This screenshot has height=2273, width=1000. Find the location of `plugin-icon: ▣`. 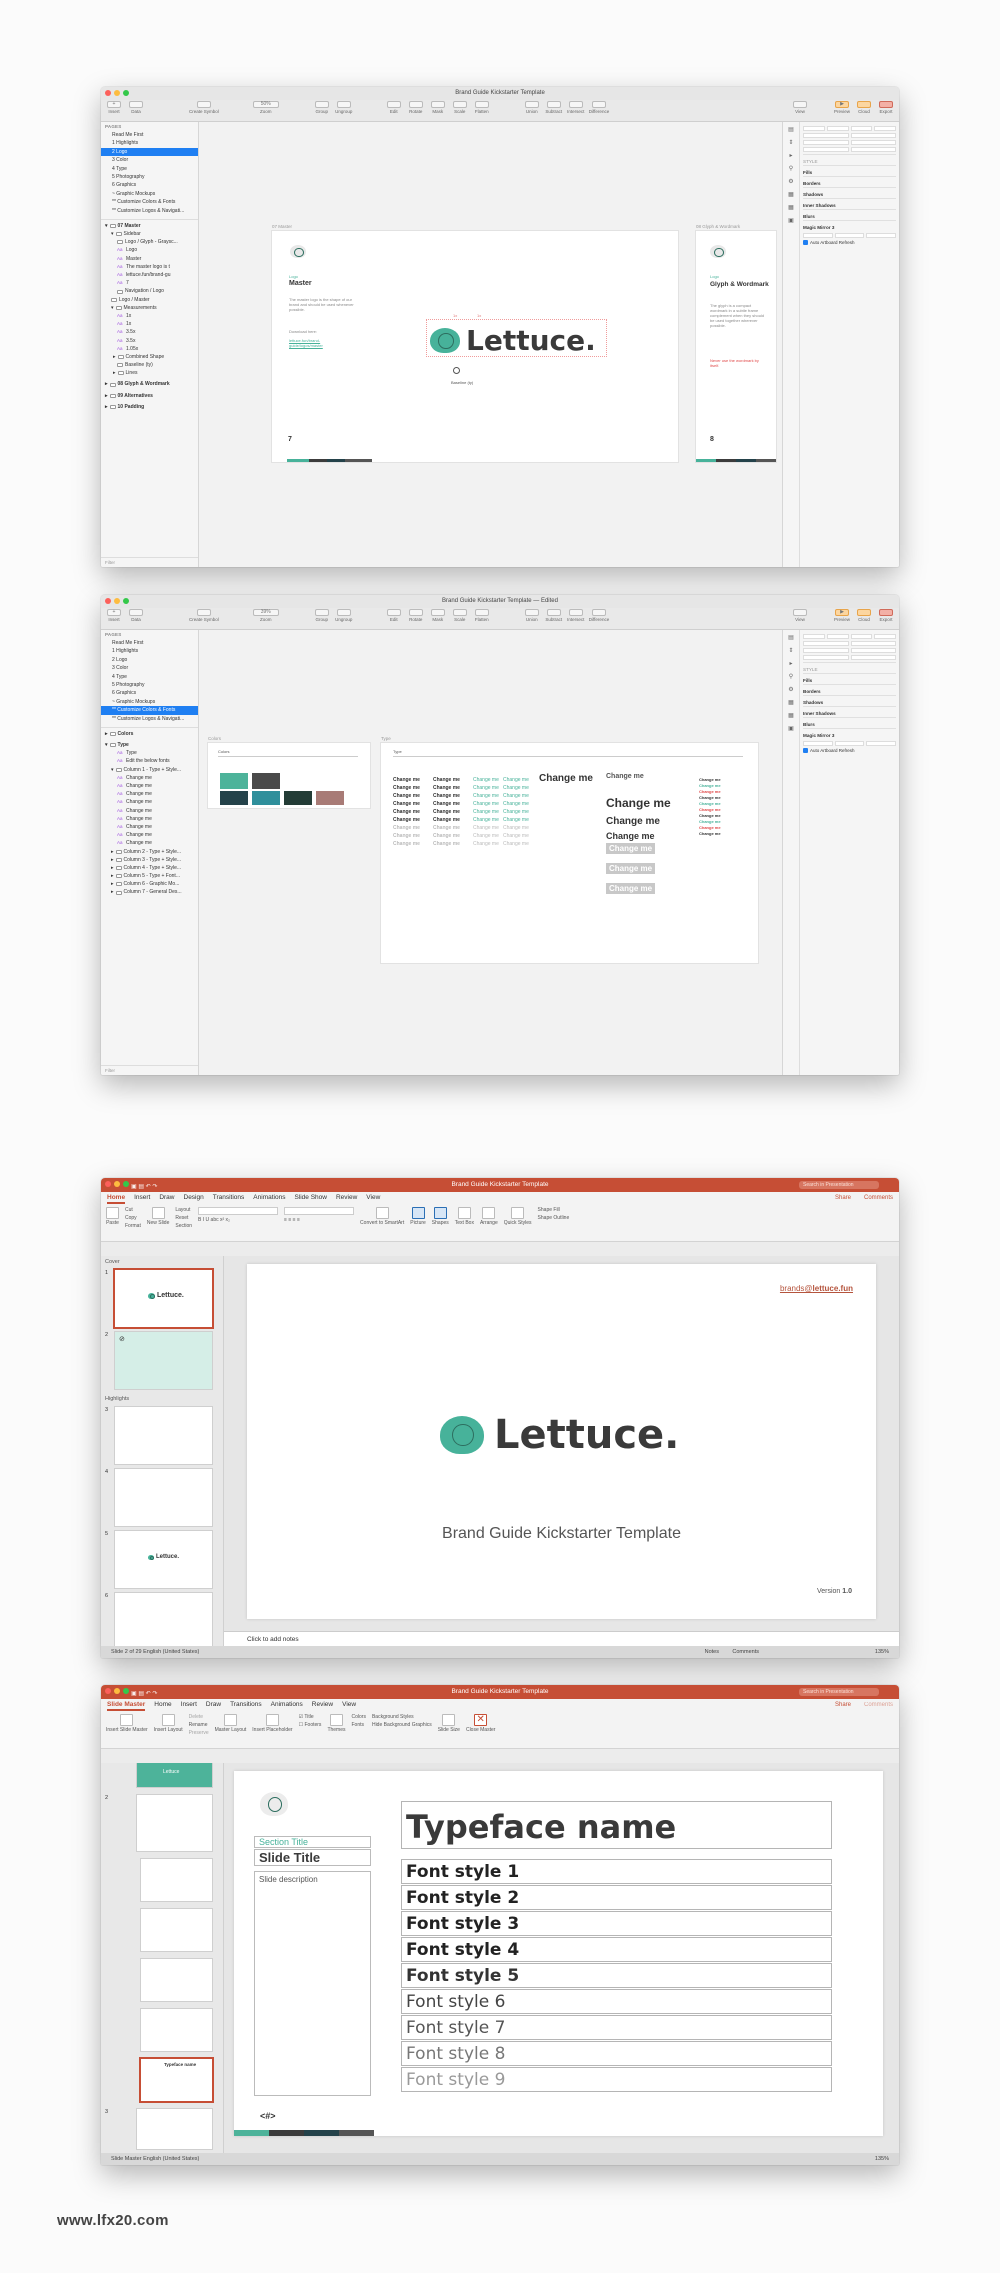

plugin-icon: ▣ is located at coordinates (791, 220).